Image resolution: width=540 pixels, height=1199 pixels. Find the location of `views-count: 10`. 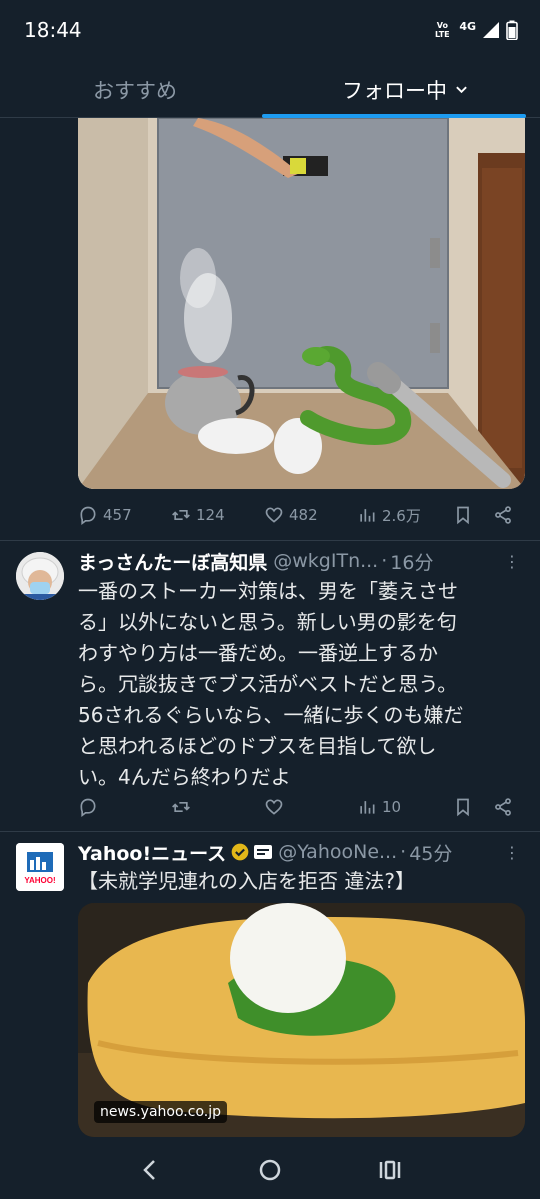

views-count: 10 is located at coordinates (392, 807).